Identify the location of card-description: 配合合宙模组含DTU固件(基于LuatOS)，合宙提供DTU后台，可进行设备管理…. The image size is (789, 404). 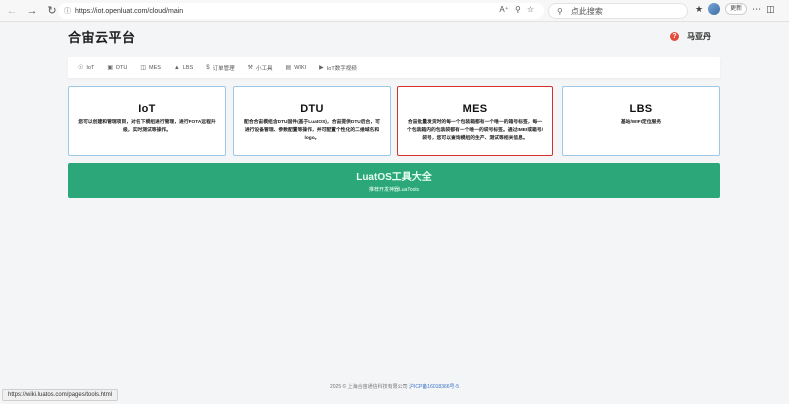
(312, 130).